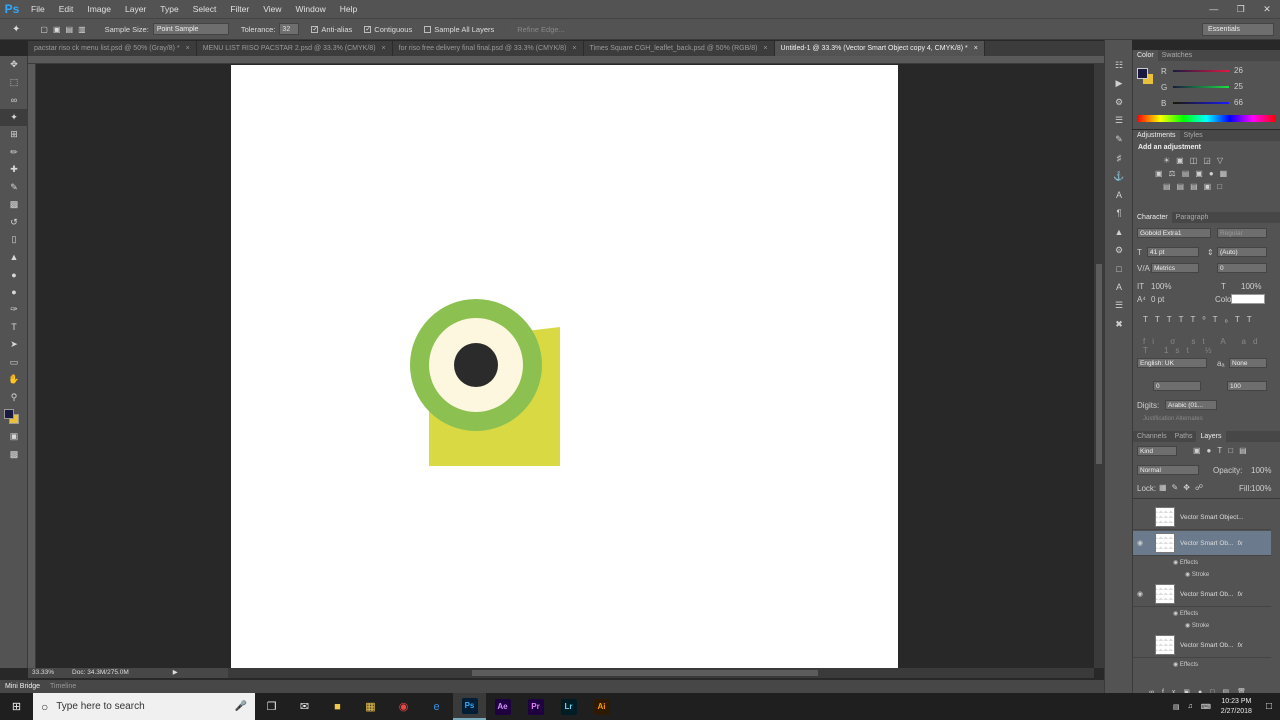 Image resolution: width=1280 pixels, height=720 pixels. I want to click on spacing-input-2: 100, so click(1247, 386).